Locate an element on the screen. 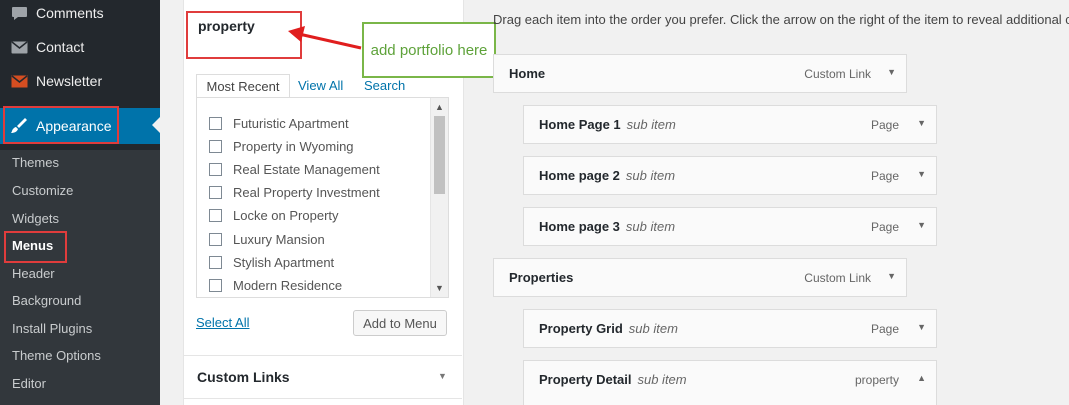 This screenshot has height=405, width=1069. submenu-item-header: Header is located at coordinates (33, 273).